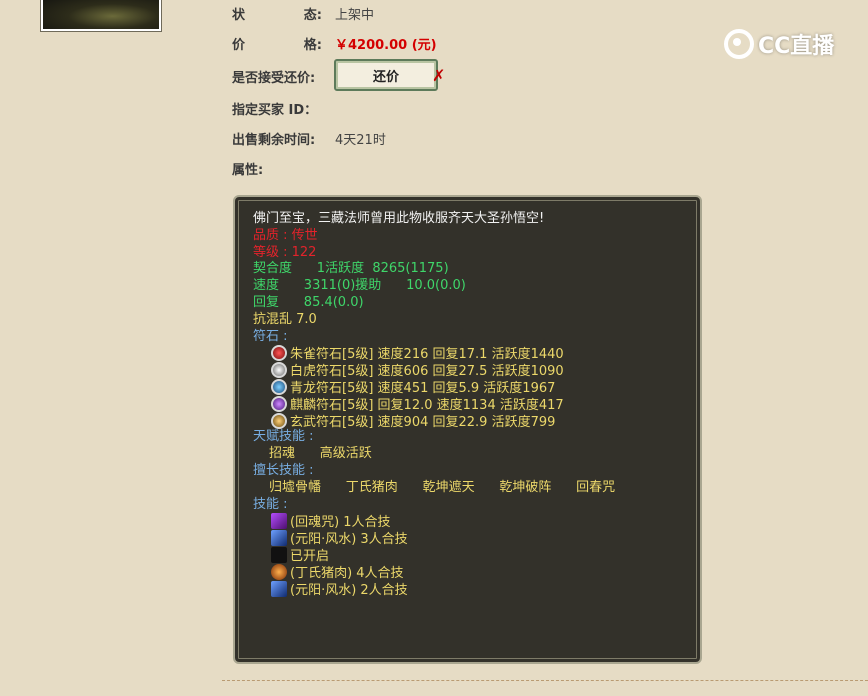  I want to click on item-thumbnail, so click(101, 16).